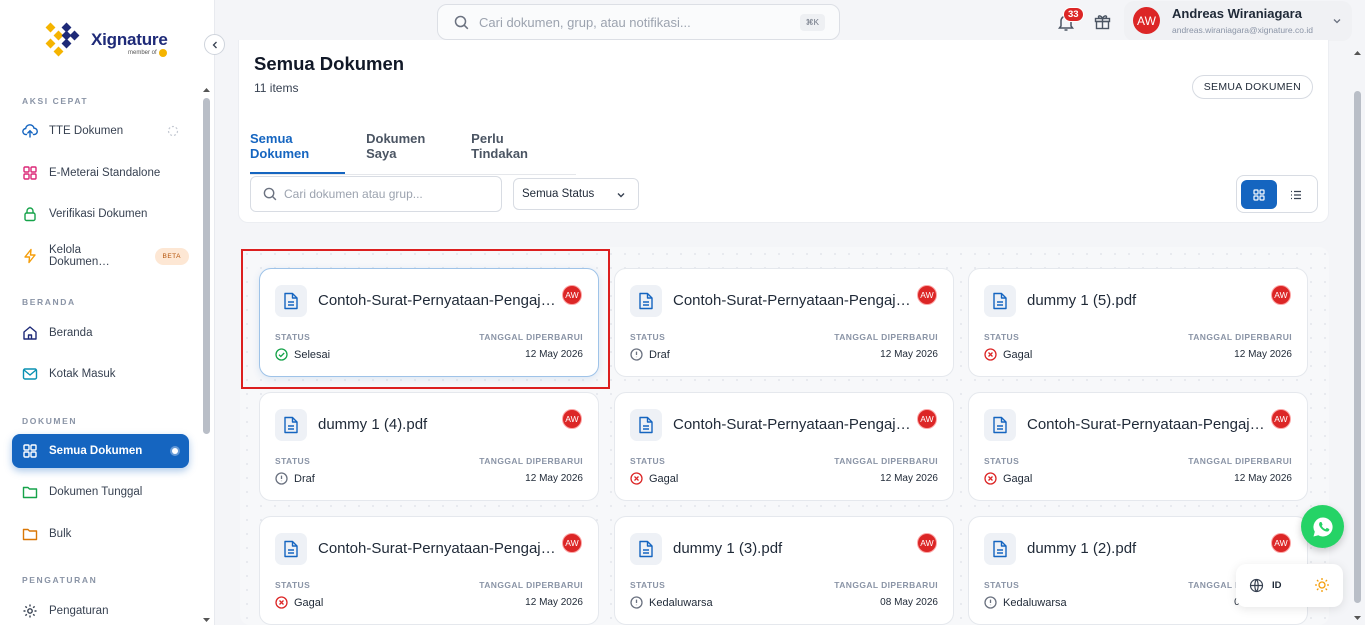 This screenshot has width=1365, height=625. I want to click on status-value: Kedaluwarsa, so click(671, 602).